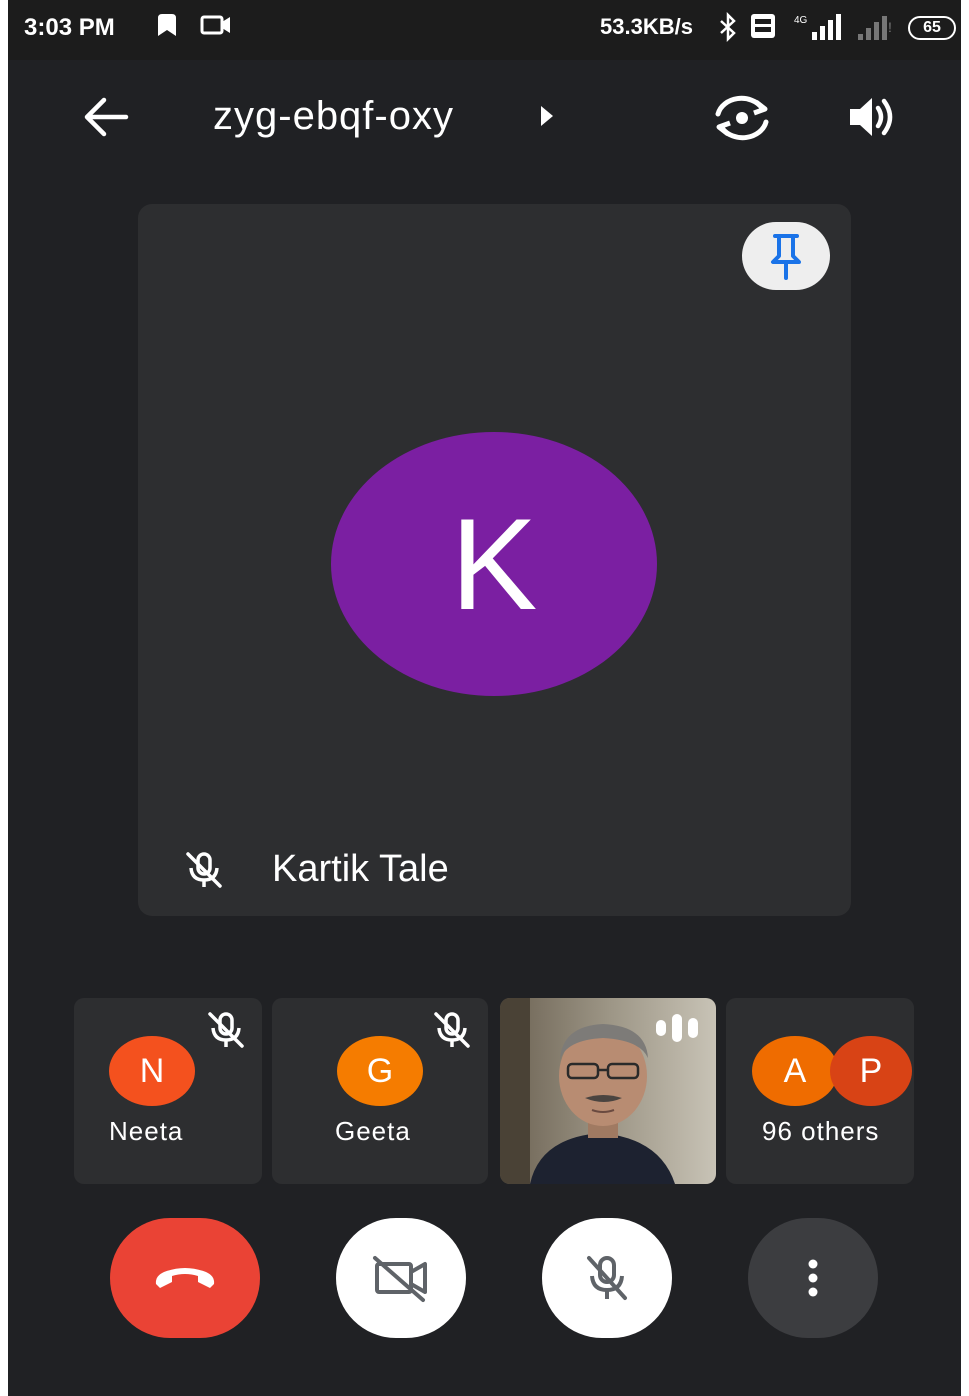 Image resolution: width=969 pixels, height=1396 pixels. I want to click on back-button, so click(106, 117).